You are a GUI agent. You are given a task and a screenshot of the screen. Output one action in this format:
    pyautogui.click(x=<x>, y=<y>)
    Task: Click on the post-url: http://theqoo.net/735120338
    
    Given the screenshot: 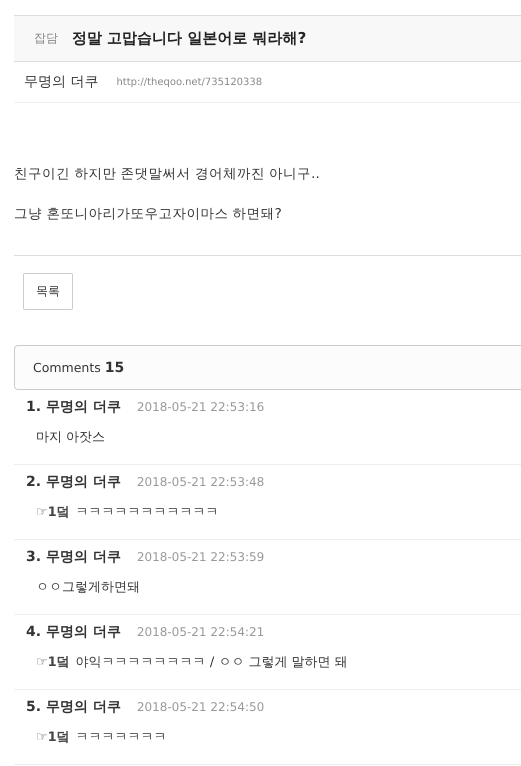 What is the action you would take?
    pyautogui.click(x=189, y=82)
    